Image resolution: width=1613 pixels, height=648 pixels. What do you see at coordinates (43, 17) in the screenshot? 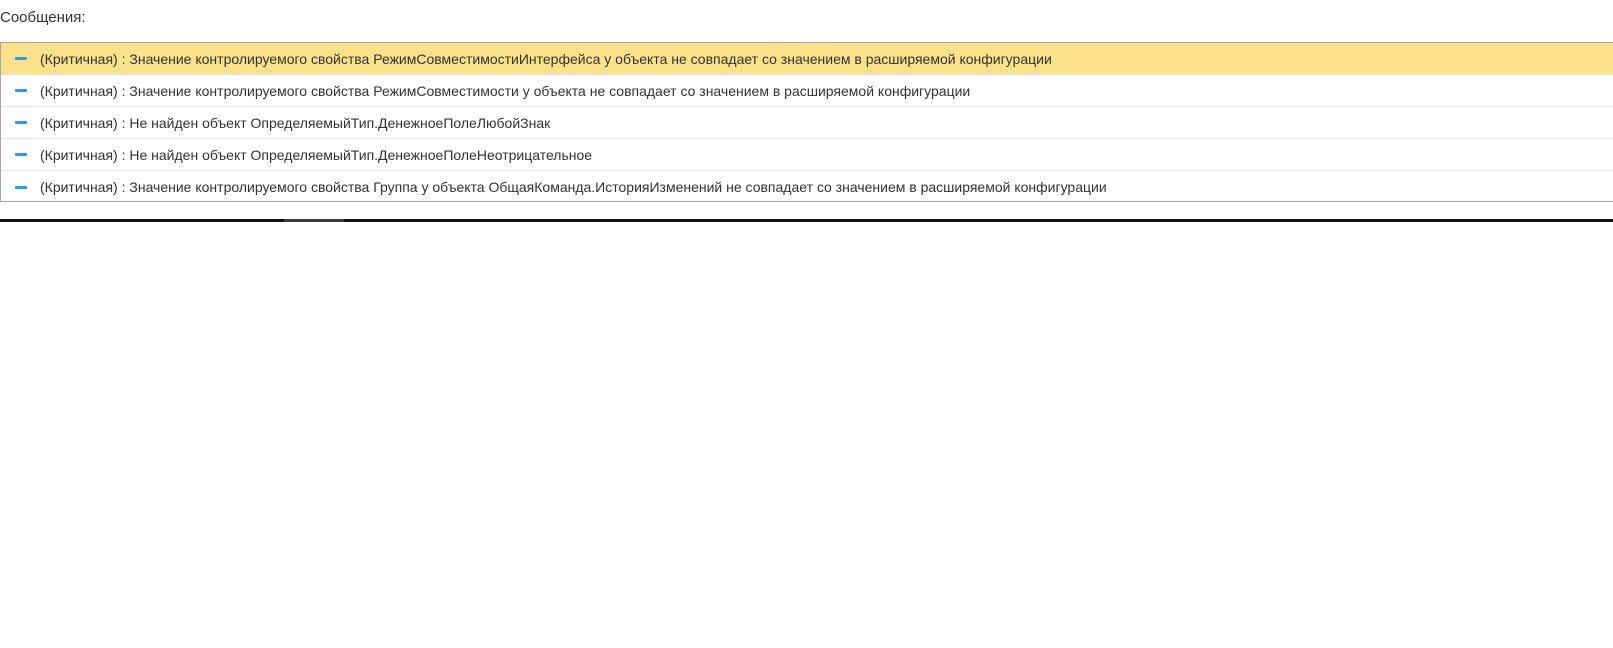
I see `messages-title: Сообщения:` at bounding box center [43, 17].